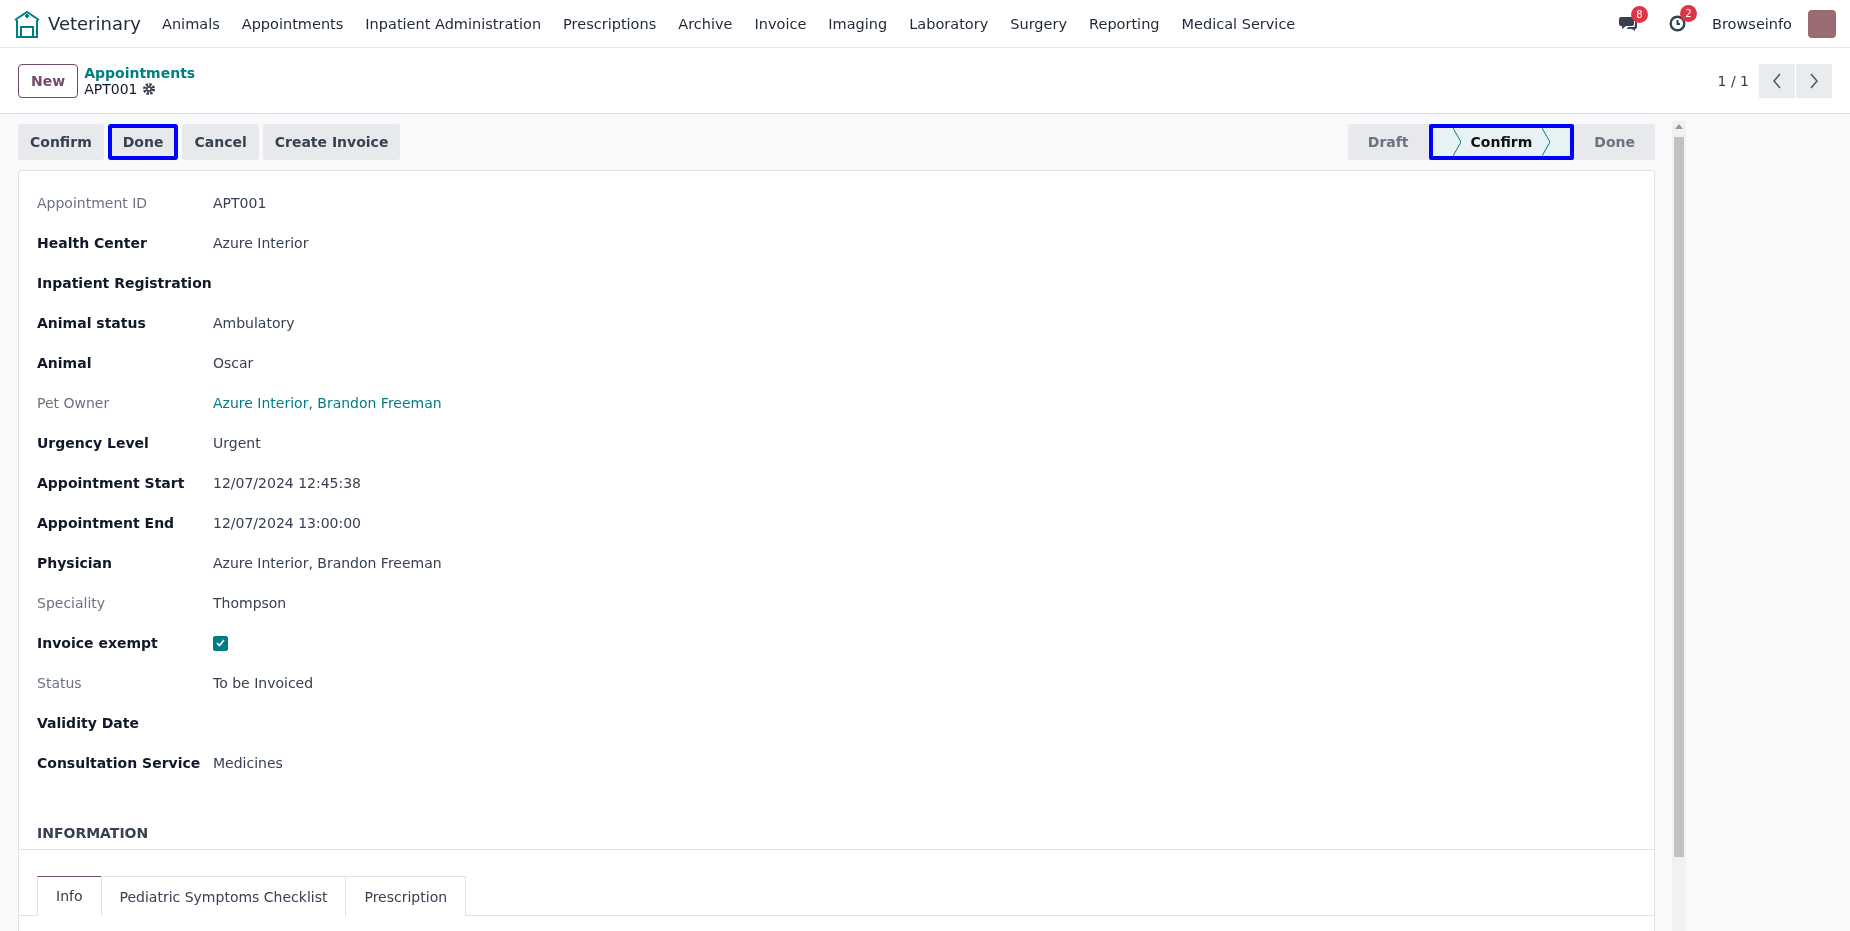 The image size is (1850, 931). I want to click on action-button: Cancel, so click(220, 142).